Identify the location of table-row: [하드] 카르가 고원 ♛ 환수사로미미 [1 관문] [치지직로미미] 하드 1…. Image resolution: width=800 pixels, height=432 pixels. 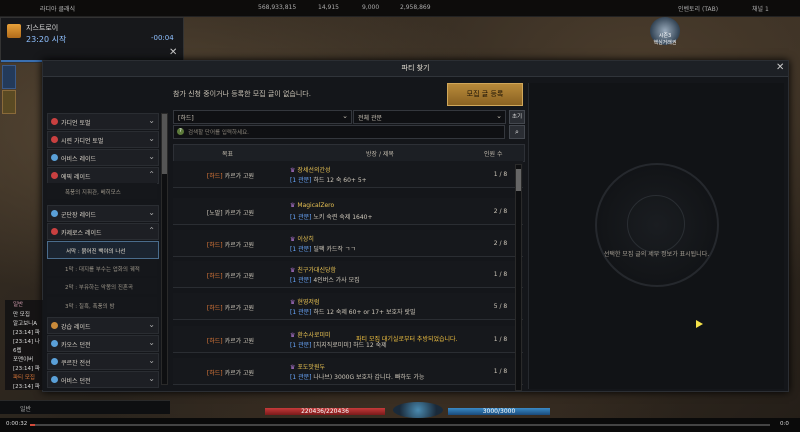
(348, 339).